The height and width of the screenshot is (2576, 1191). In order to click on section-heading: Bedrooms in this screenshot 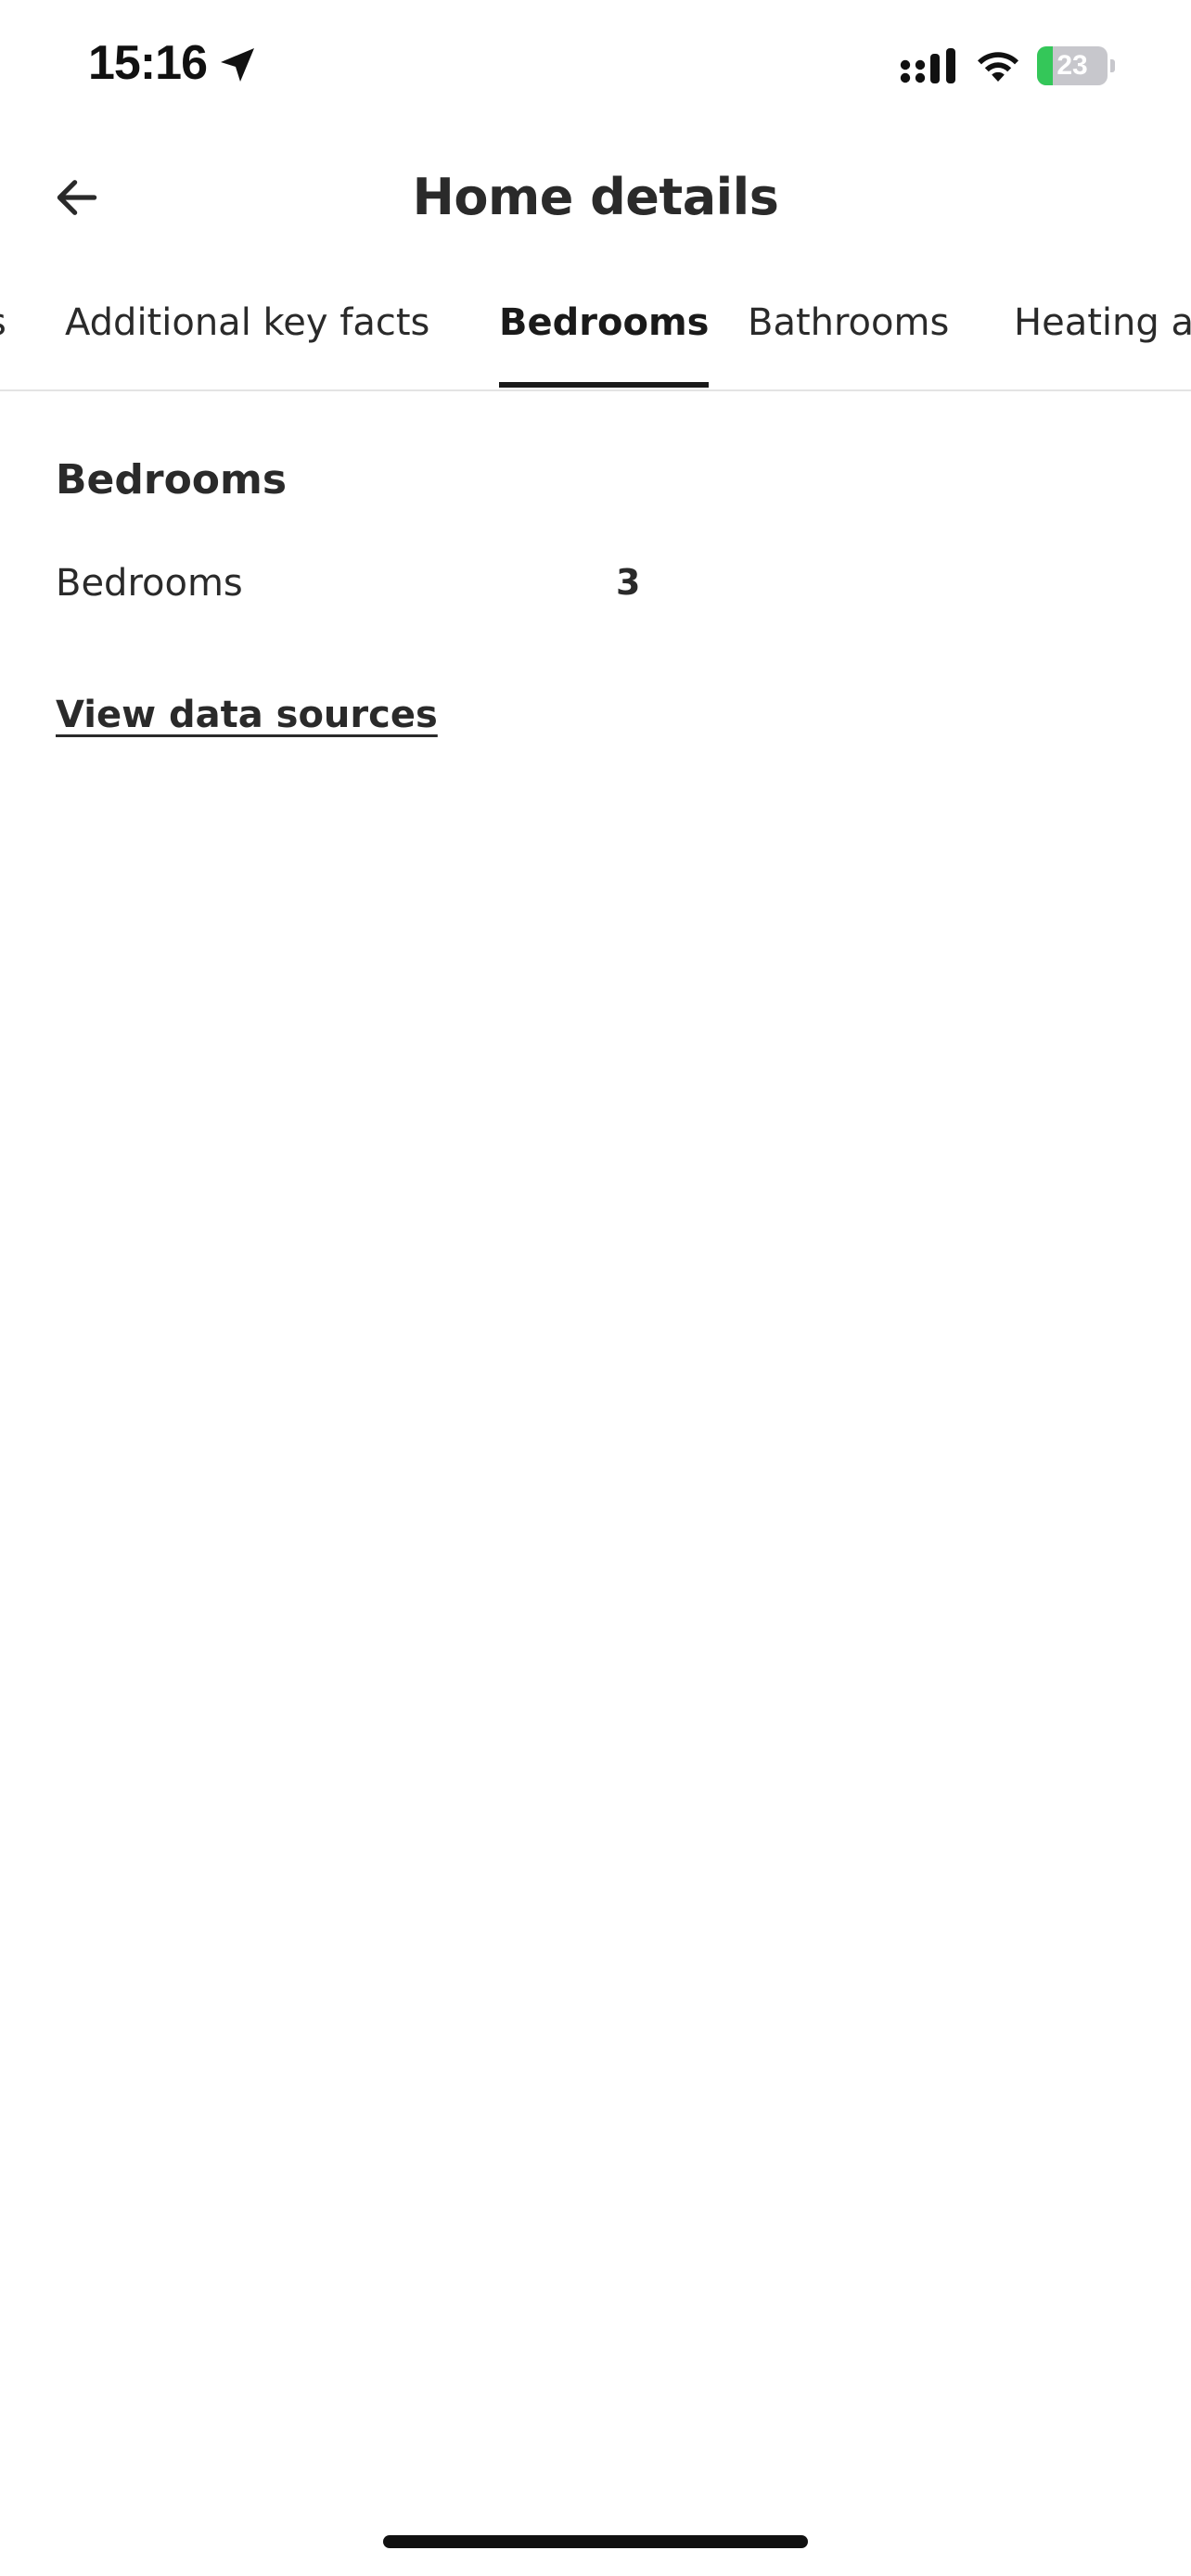, I will do `click(172, 480)`.